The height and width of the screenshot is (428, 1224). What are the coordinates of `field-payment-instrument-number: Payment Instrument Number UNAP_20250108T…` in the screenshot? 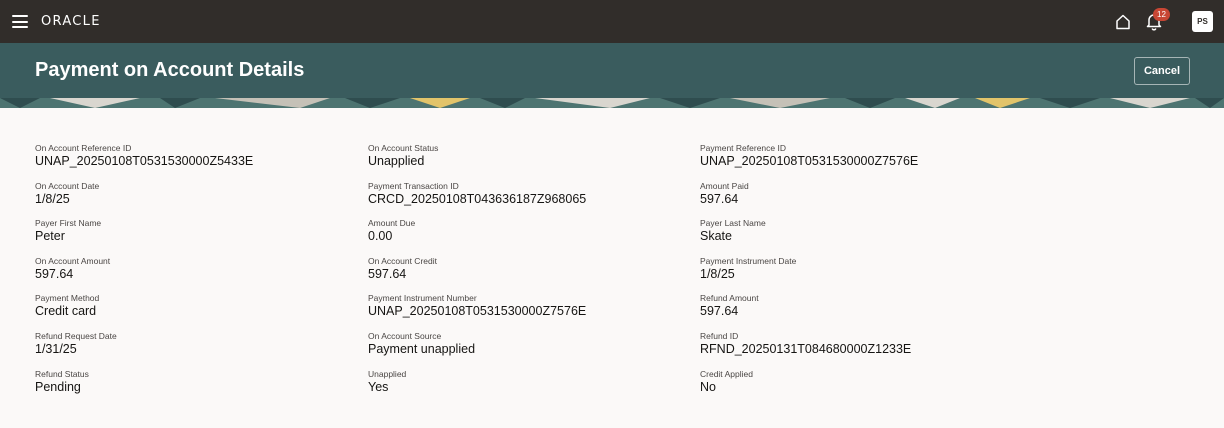 It's located at (518, 312).